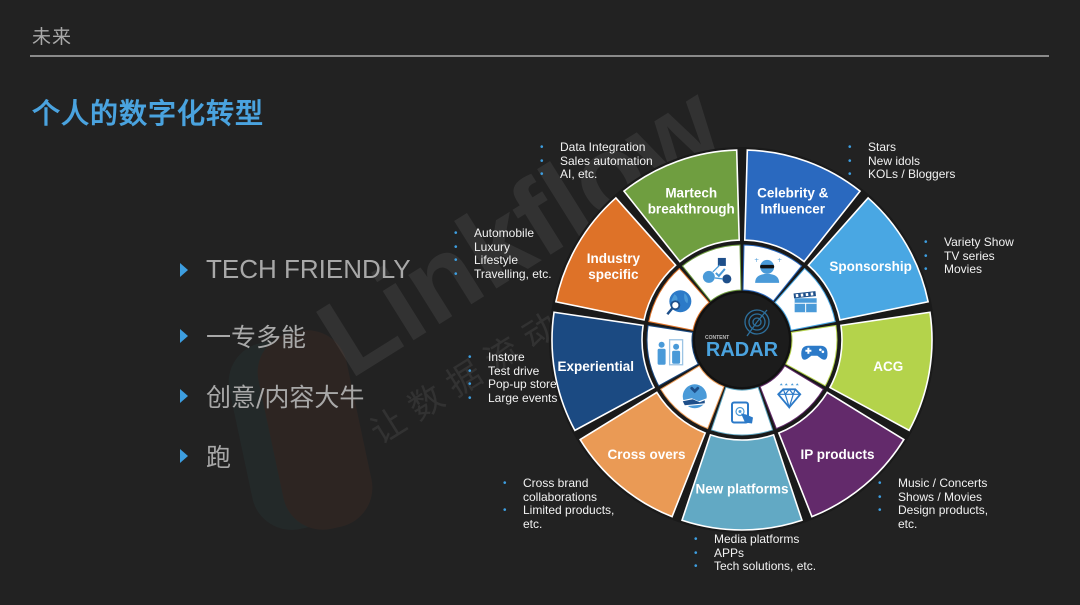  Describe the element at coordinates (793, 192) in the screenshot. I see `segment-label: Celebrity &` at that location.